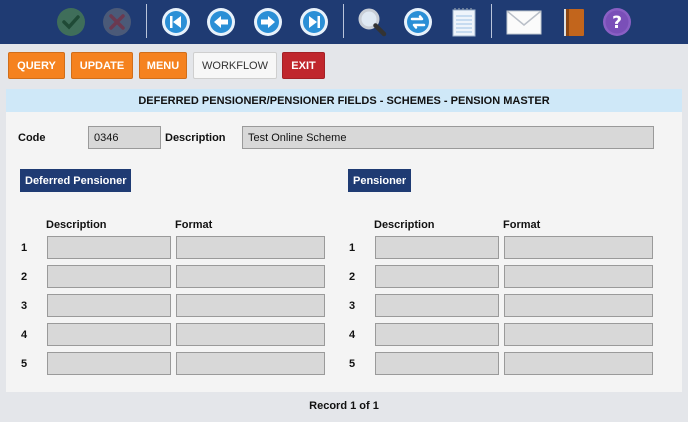 Image resolution: width=688 pixels, height=422 pixels. I want to click on help-icon: ?, so click(617, 22).